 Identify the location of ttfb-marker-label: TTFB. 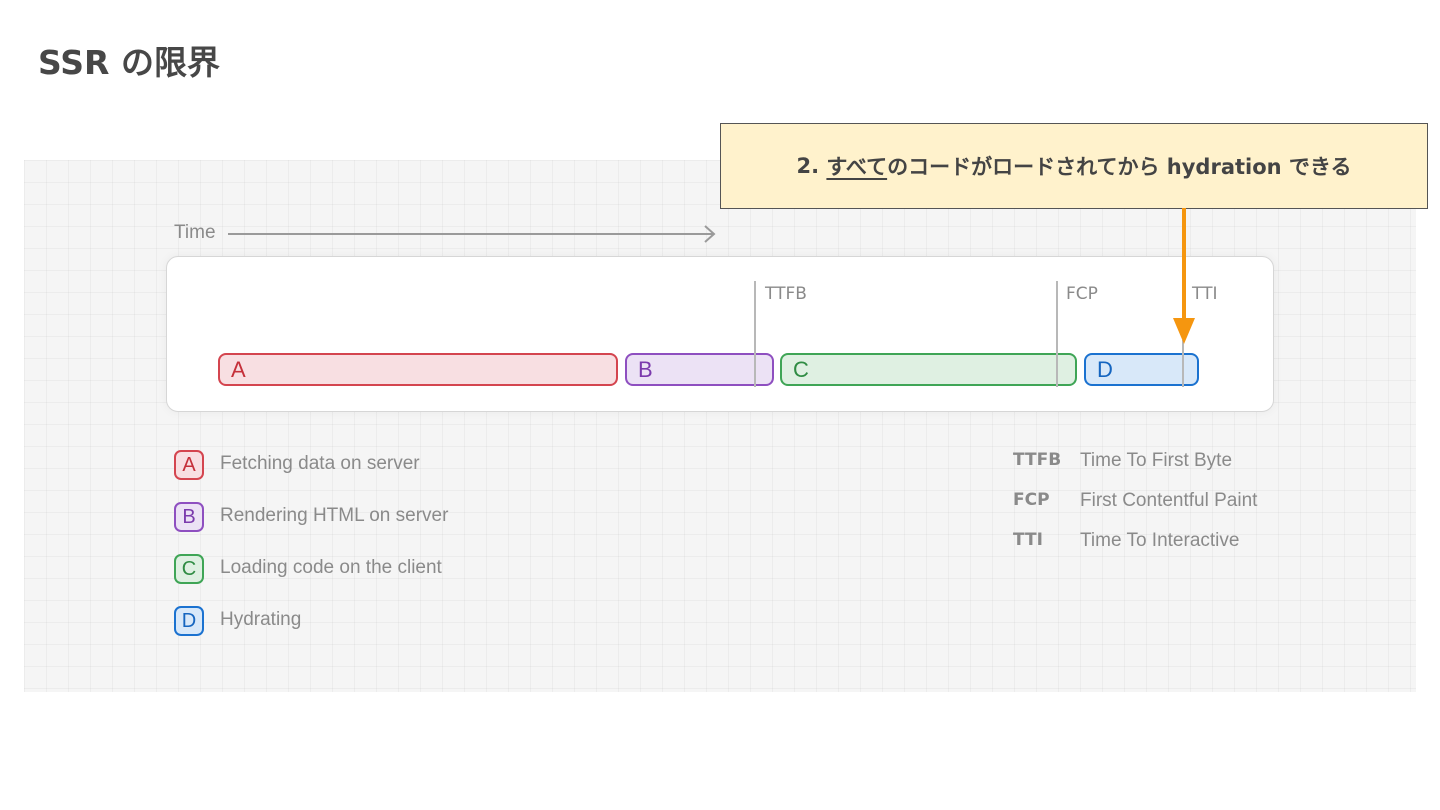
(786, 294).